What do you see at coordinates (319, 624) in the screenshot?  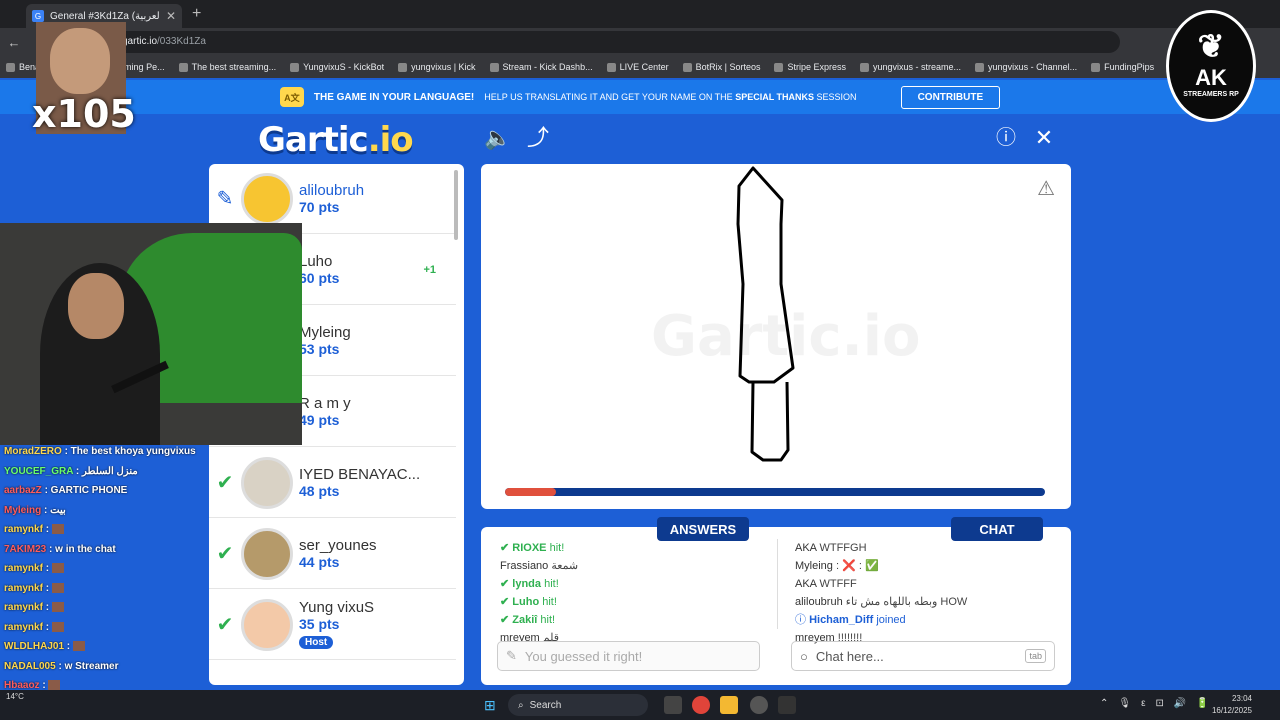 I see `player-points: 35 pts` at bounding box center [319, 624].